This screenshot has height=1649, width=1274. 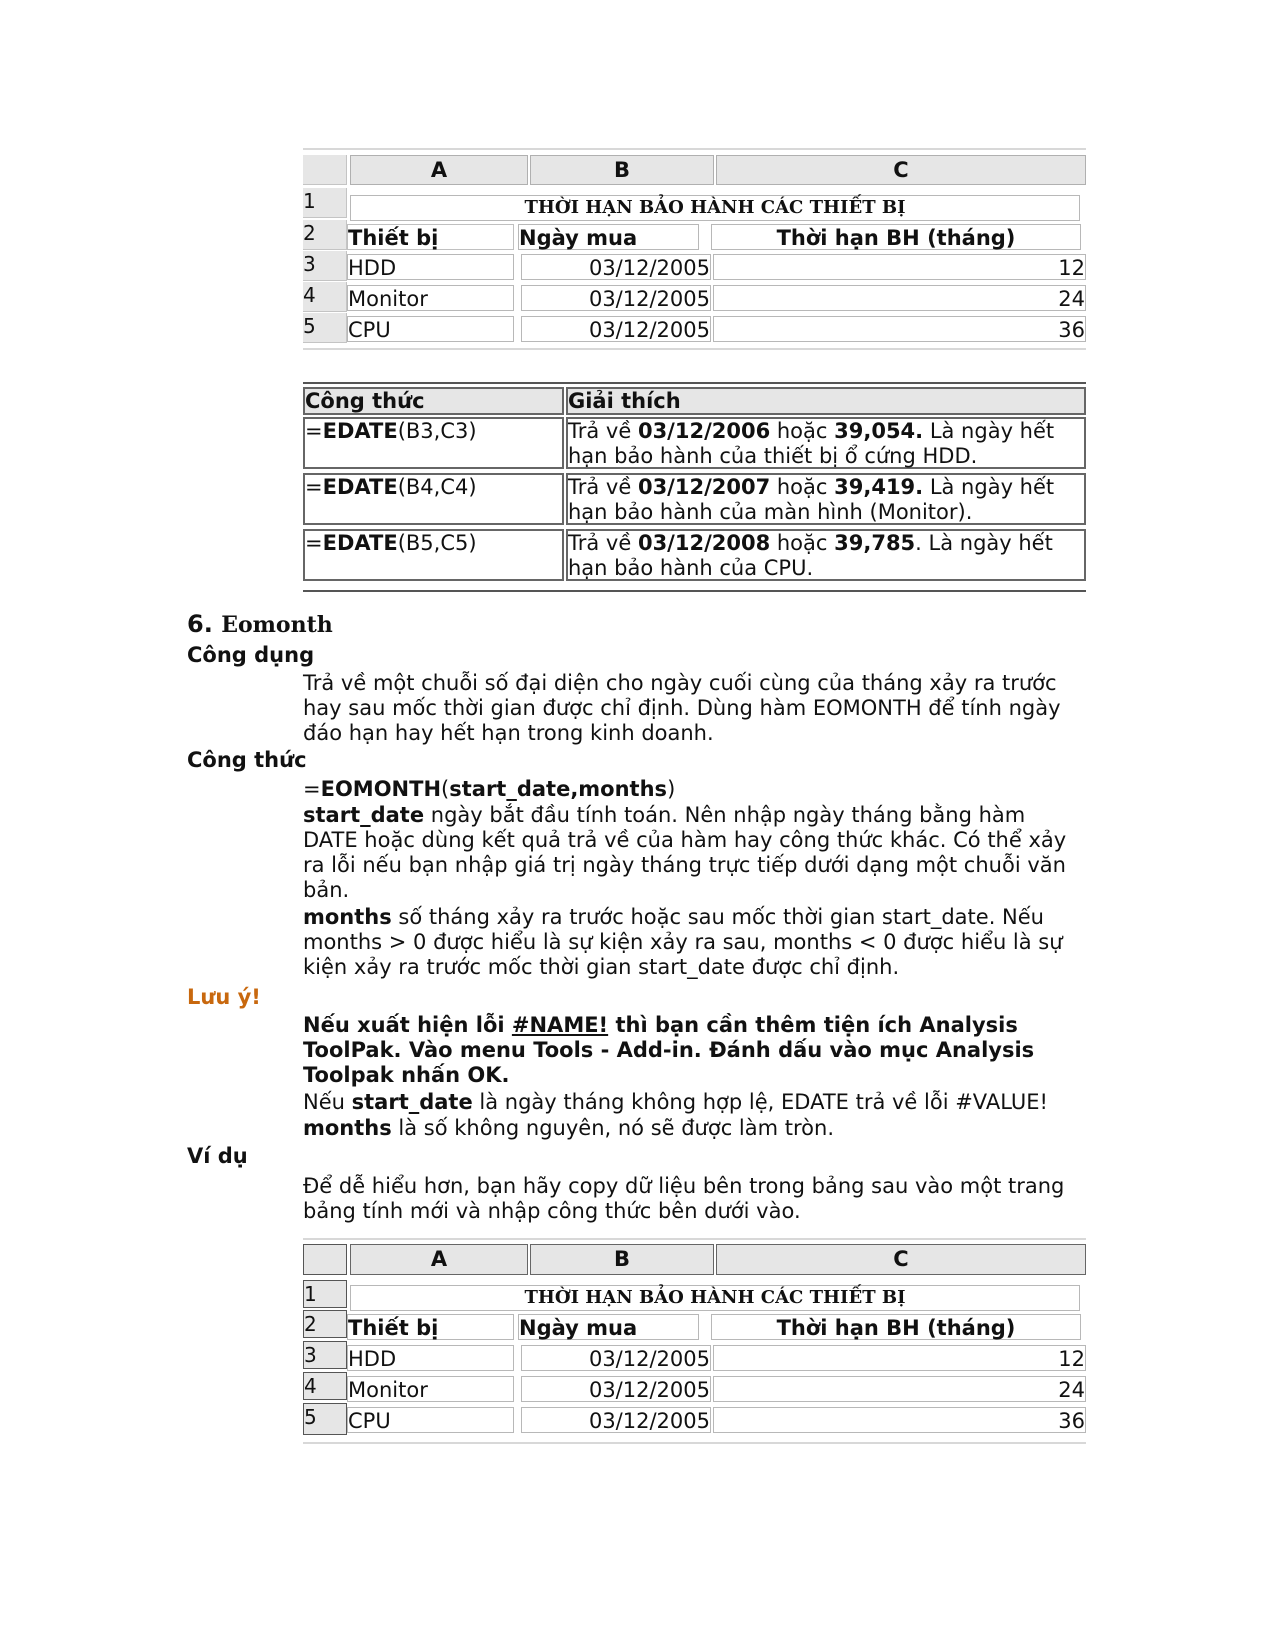 What do you see at coordinates (277, 625) in the screenshot?
I see `section-title: Eomonth` at bounding box center [277, 625].